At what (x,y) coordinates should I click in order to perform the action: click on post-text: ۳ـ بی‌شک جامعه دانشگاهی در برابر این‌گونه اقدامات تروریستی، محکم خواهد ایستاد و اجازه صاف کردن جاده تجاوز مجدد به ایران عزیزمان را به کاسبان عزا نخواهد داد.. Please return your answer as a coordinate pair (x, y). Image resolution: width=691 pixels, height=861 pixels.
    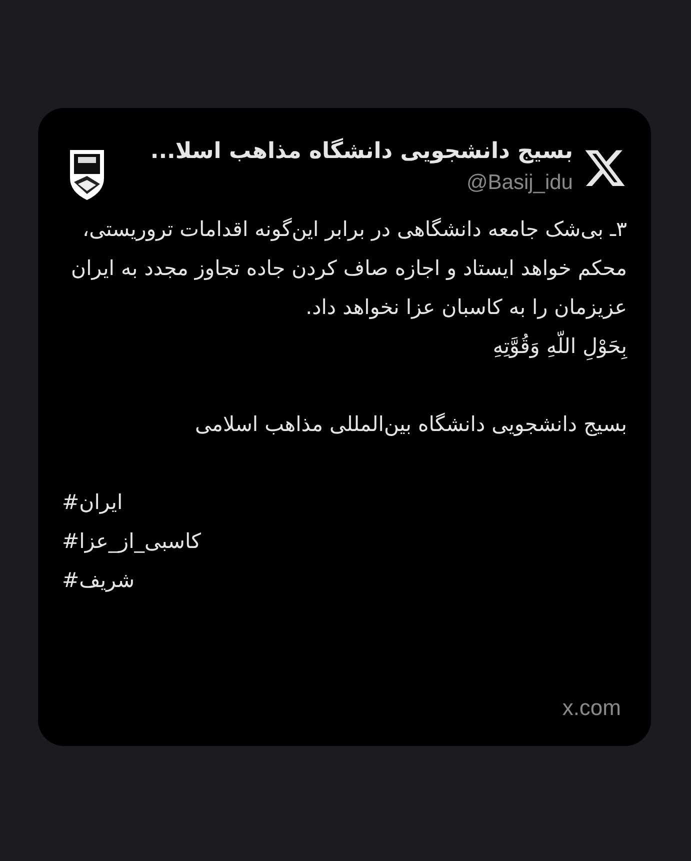
    Looking at the image, I should click on (348, 268).